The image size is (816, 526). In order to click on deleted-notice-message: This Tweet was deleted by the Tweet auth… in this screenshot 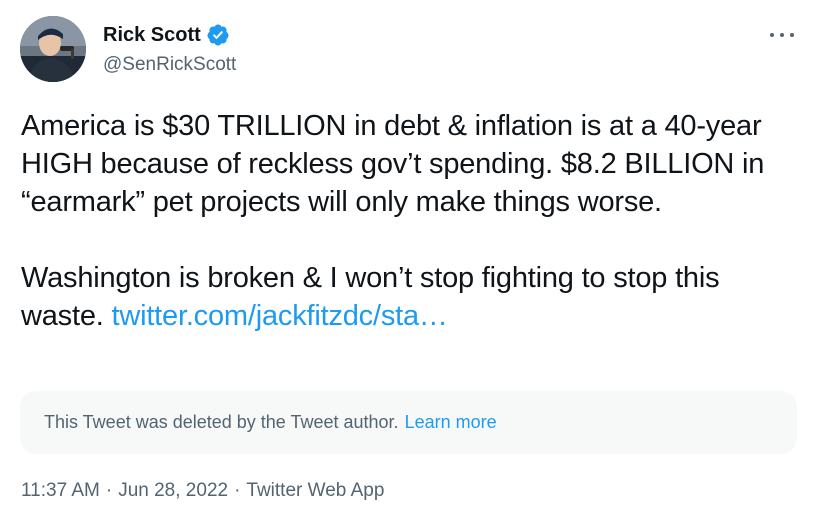, I will do `click(221, 422)`.